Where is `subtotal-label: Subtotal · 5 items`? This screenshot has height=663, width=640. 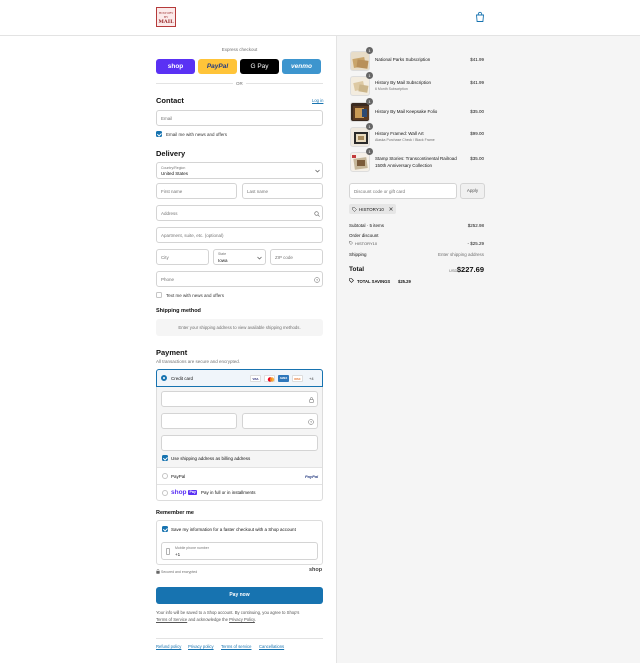 subtotal-label: Subtotal · 5 items is located at coordinates (367, 225).